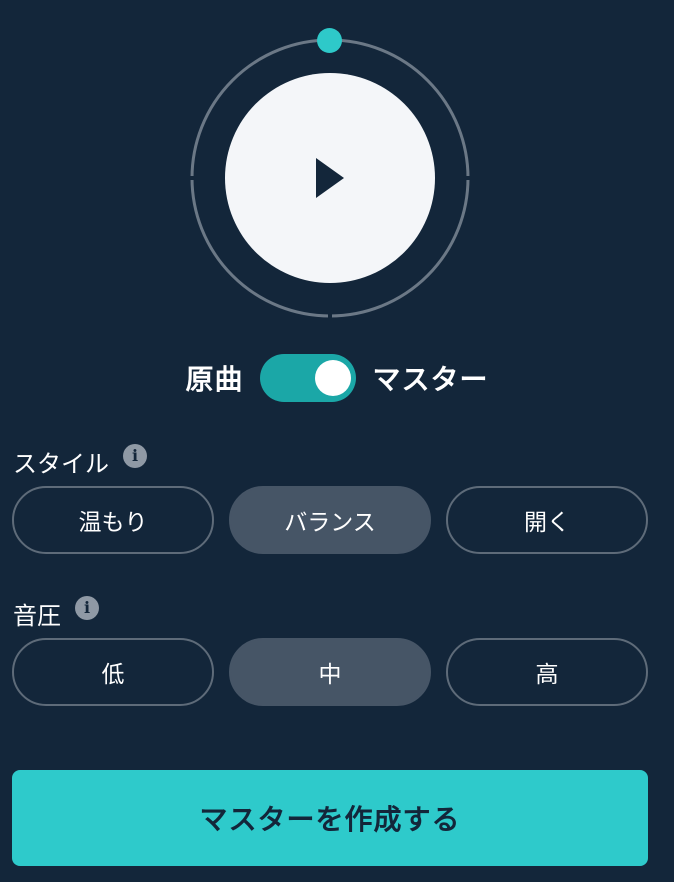 Image resolution: width=674 pixels, height=882 pixels. What do you see at coordinates (332, 378) in the screenshot?
I see `toggle-thumb` at bounding box center [332, 378].